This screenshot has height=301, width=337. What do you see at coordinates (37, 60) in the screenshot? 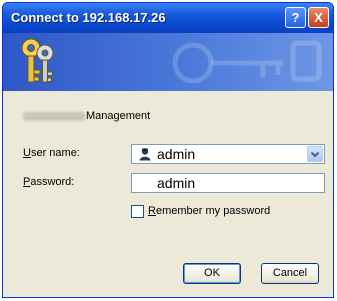
I see `keys-icon` at bounding box center [37, 60].